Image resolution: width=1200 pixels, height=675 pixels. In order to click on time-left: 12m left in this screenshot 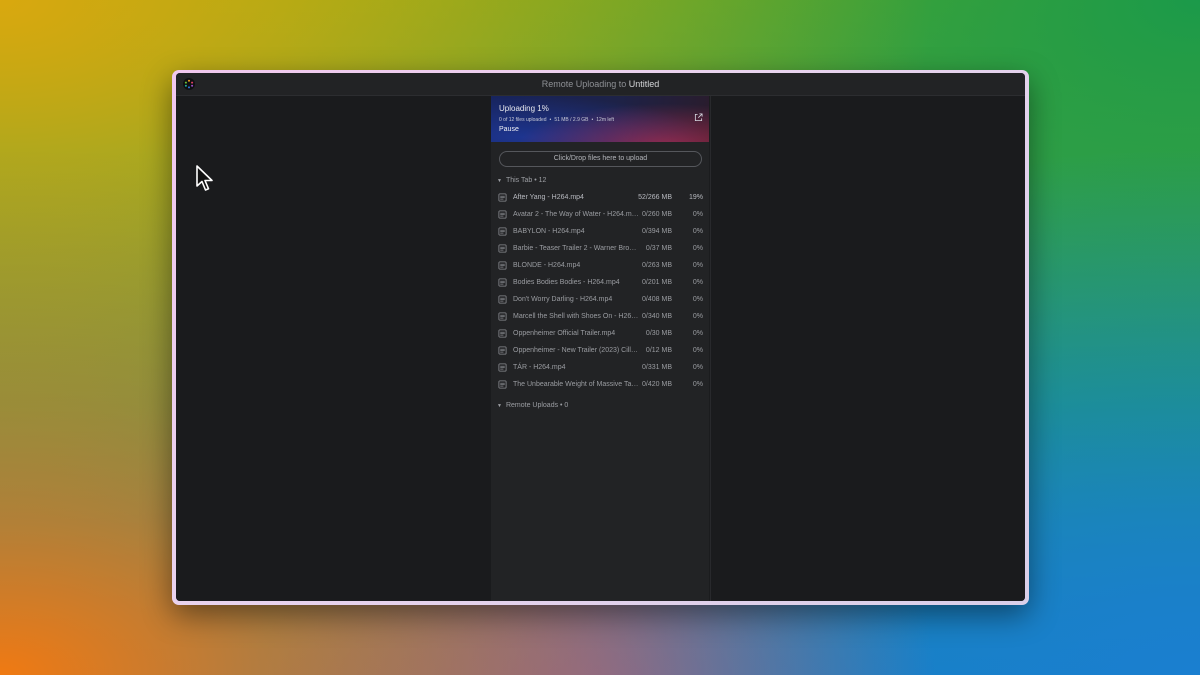, I will do `click(605, 120)`.